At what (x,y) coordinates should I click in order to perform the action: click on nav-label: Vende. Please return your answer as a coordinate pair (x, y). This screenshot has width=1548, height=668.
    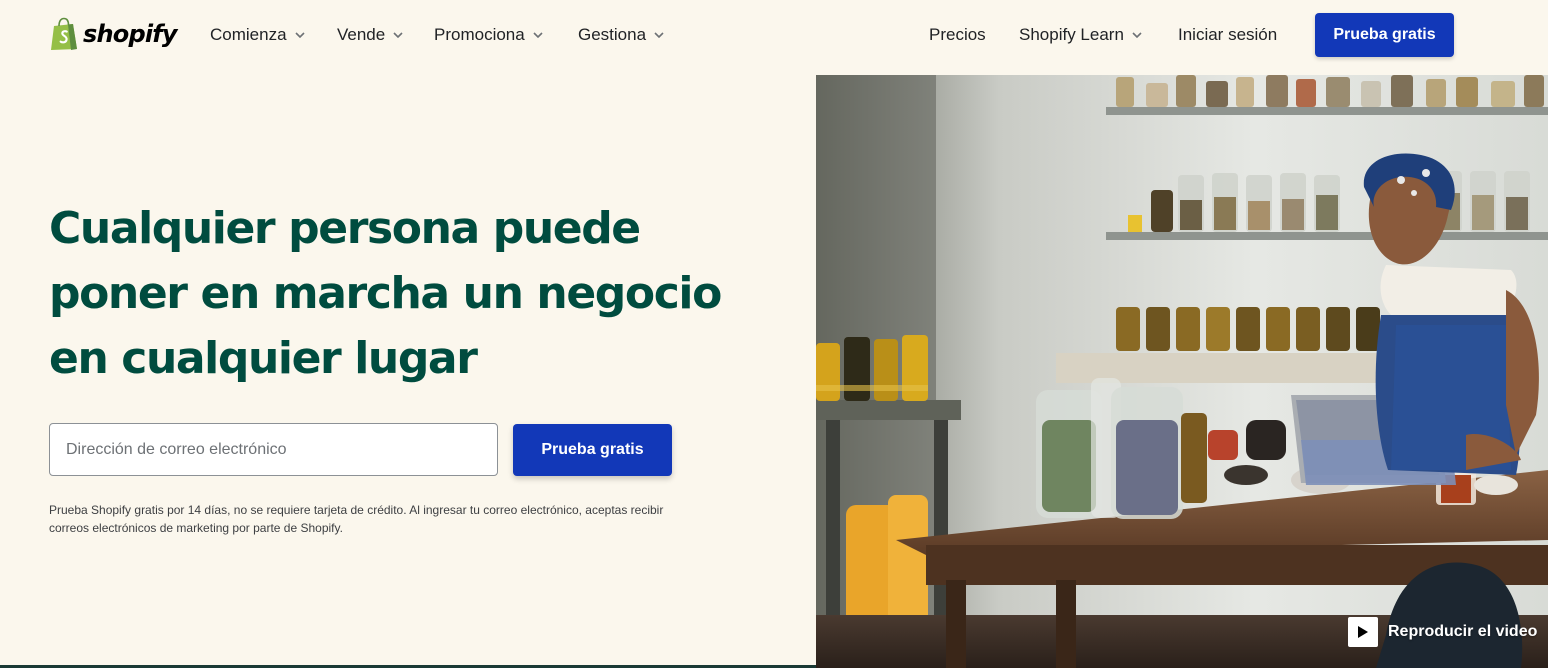
    Looking at the image, I should click on (361, 34).